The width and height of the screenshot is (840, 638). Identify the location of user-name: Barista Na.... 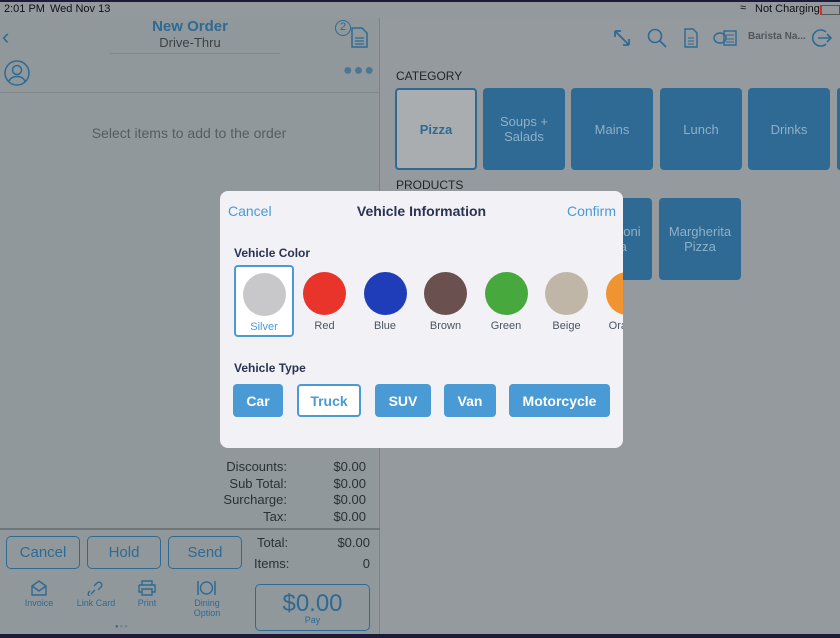
(777, 36).